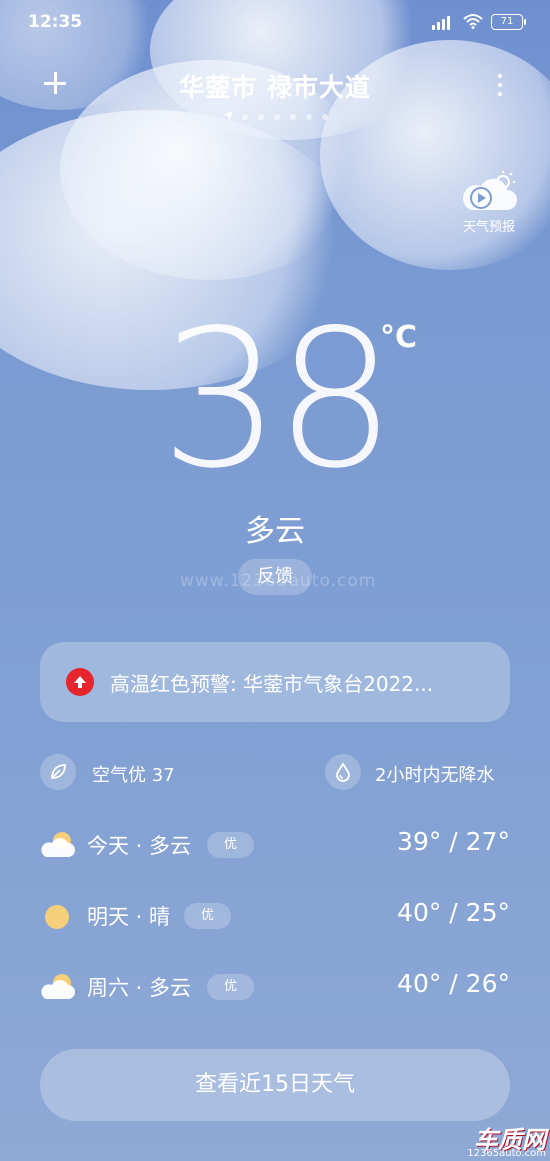 Image resolution: width=550 pixels, height=1161 pixels. Describe the element at coordinates (275, 577) in the screenshot. I see `feedback-button: 反馈` at that location.